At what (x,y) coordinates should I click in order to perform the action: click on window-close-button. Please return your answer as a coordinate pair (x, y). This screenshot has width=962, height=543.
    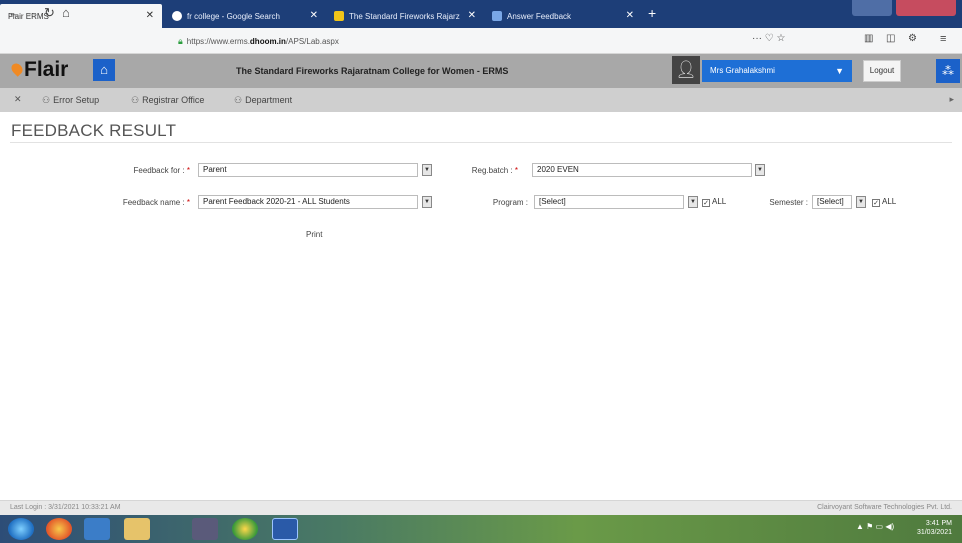
    Looking at the image, I should click on (926, 8).